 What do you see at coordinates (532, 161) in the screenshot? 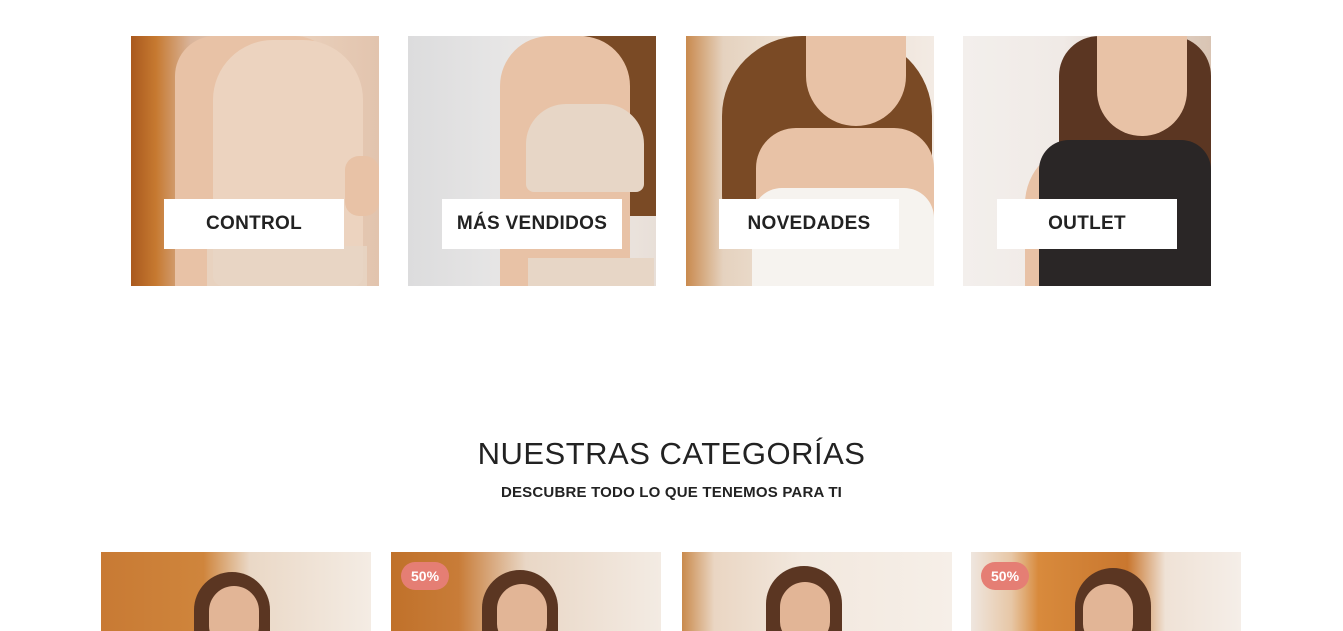
I see `promo-tile-mas-vendidos: MÁS VENDIDOS` at bounding box center [532, 161].